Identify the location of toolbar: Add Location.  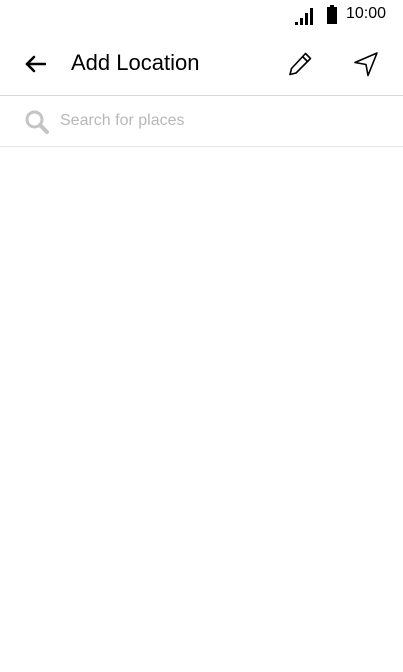
(201, 64).